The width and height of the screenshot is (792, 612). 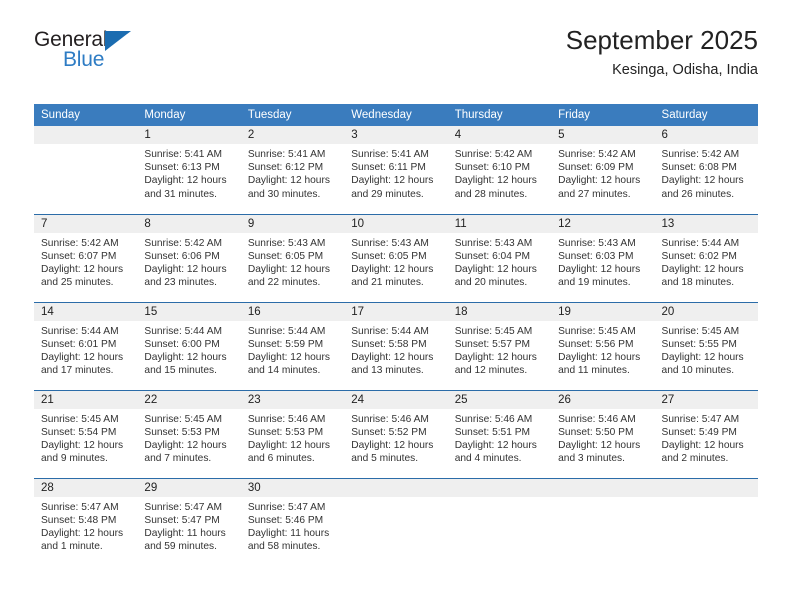 What do you see at coordinates (189, 223) in the screenshot?
I see `day-number: 8` at bounding box center [189, 223].